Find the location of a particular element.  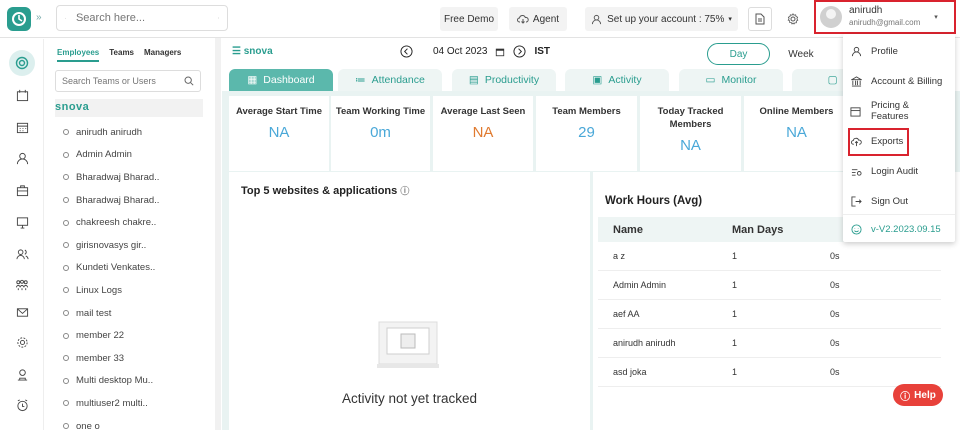

stat-card-title: Team Working Time is located at coordinates (380, 111).